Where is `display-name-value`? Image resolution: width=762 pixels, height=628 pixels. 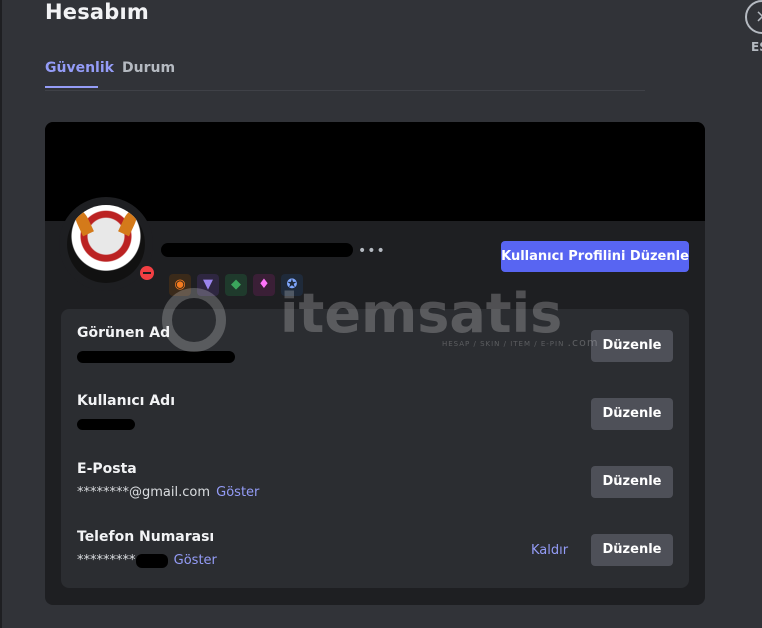
display-name-value is located at coordinates (156, 356).